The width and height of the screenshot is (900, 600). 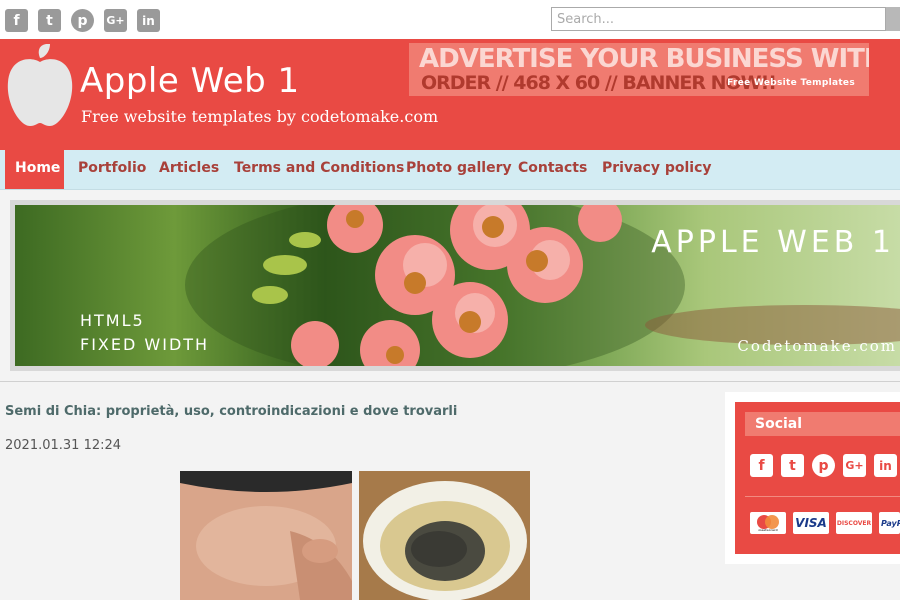 I want to click on social-heading: Social, so click(x=822, y=424).